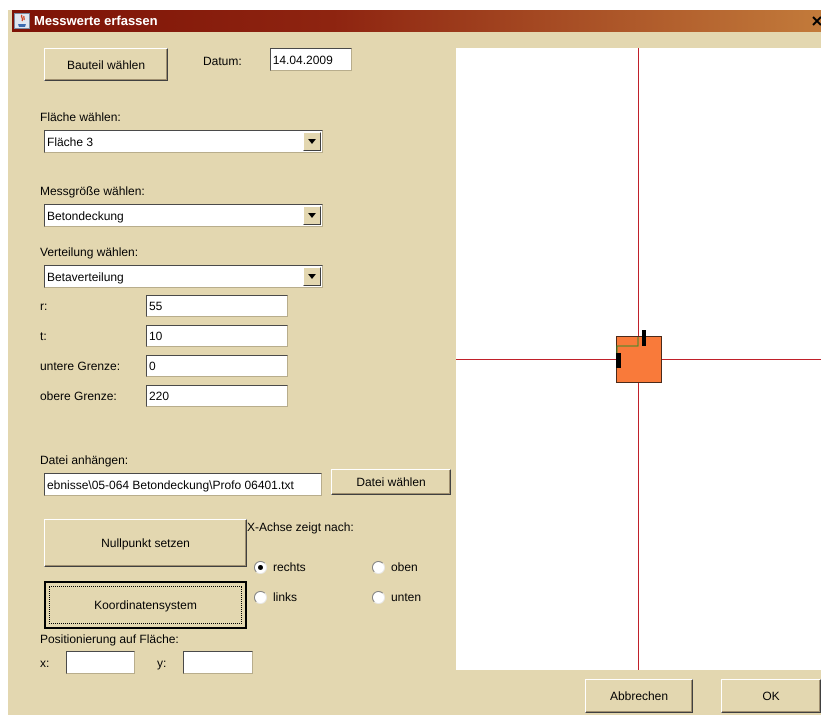  I want to click on app-icon, so click(22, 21).